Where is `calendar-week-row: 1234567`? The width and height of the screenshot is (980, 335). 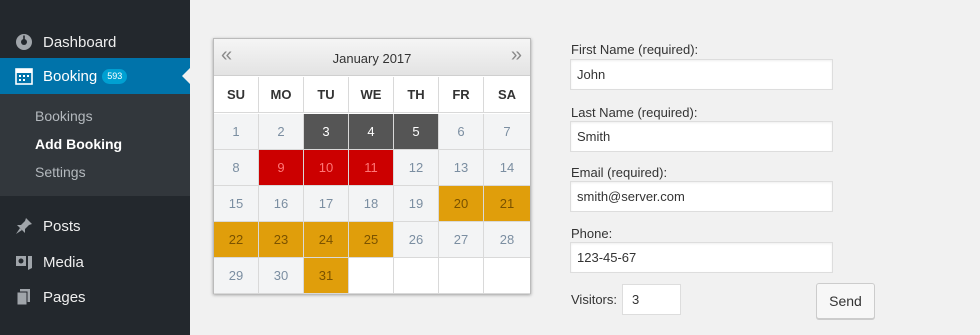 calendar-week-row: 1234567 is located at coordinates (372, 132).